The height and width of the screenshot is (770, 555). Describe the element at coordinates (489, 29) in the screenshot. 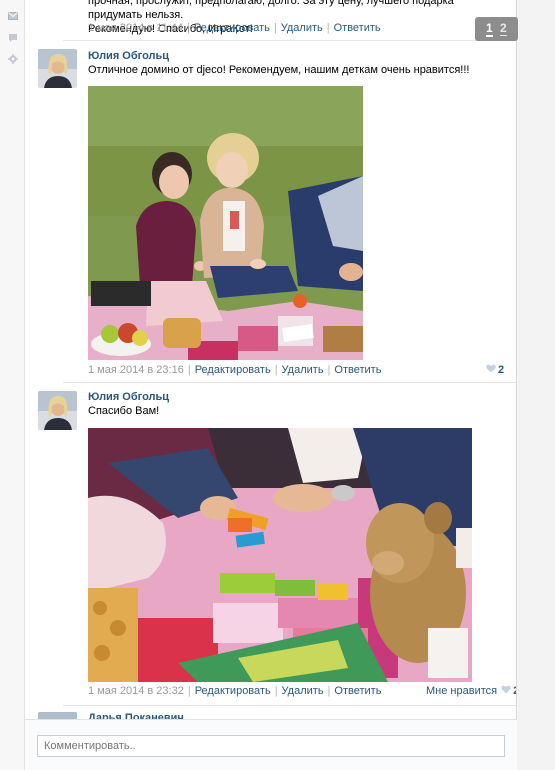

I see `page-1-button: 1` at that location.